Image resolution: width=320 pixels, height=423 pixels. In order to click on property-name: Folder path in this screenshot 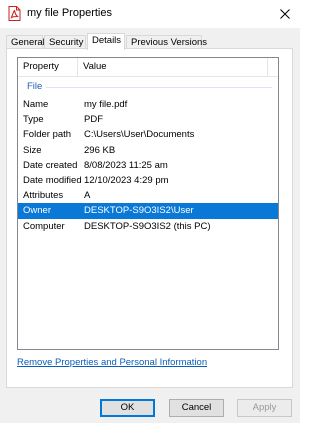, I will do `click(47, 135)`.